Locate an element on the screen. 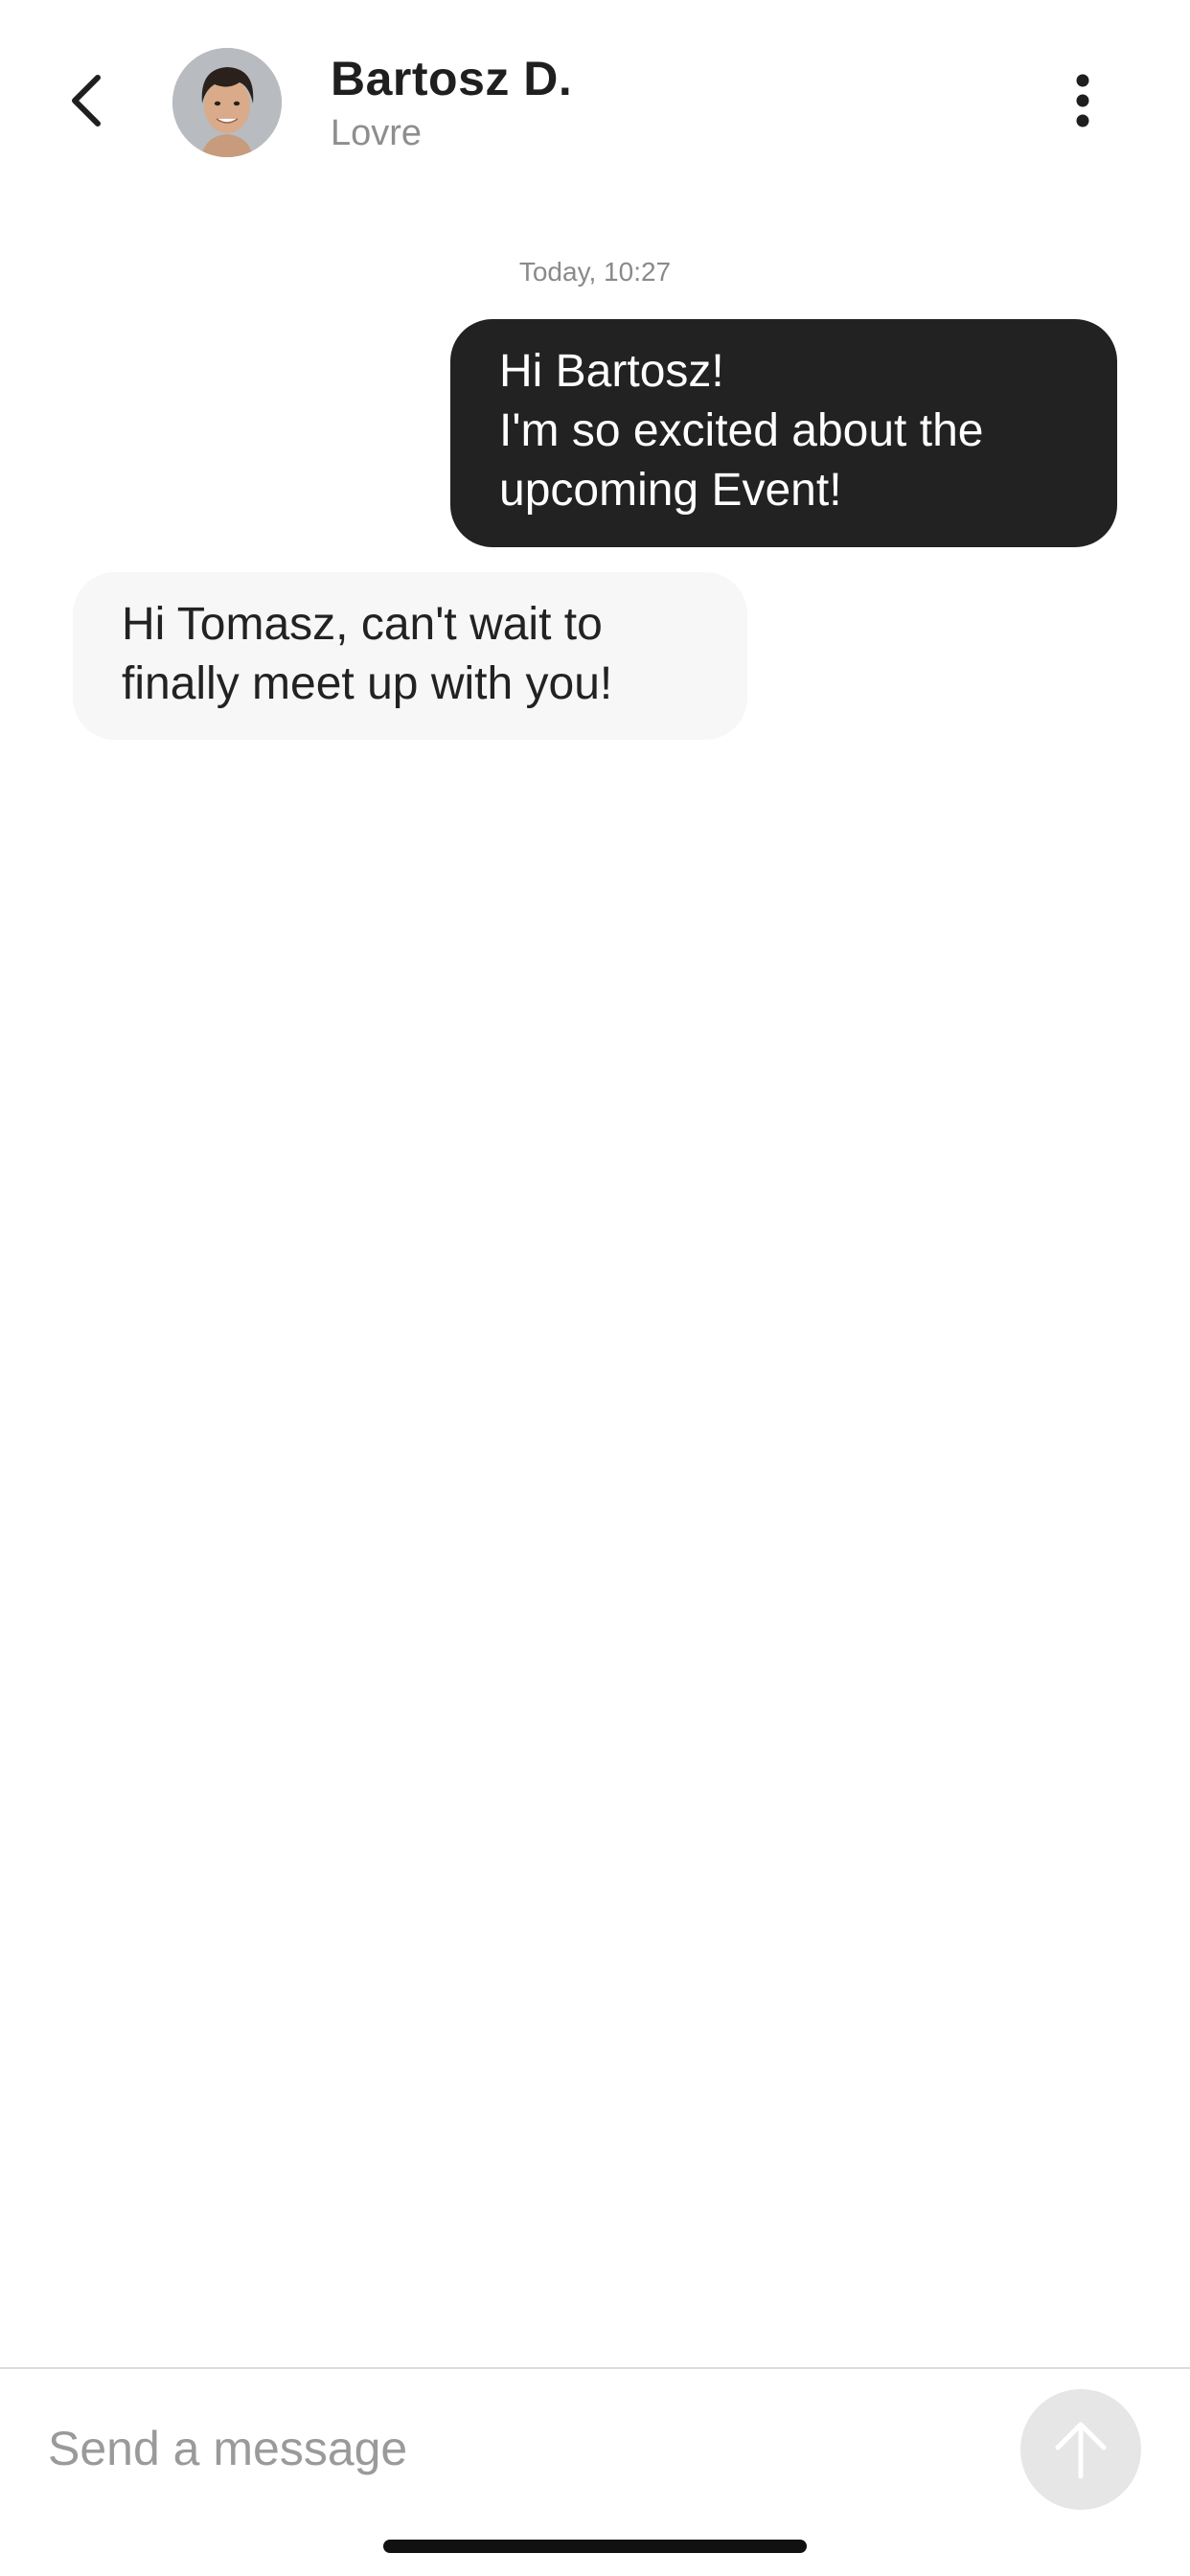  chat-header: Bartosz D. Lovre is located at coordinates (595, 96).